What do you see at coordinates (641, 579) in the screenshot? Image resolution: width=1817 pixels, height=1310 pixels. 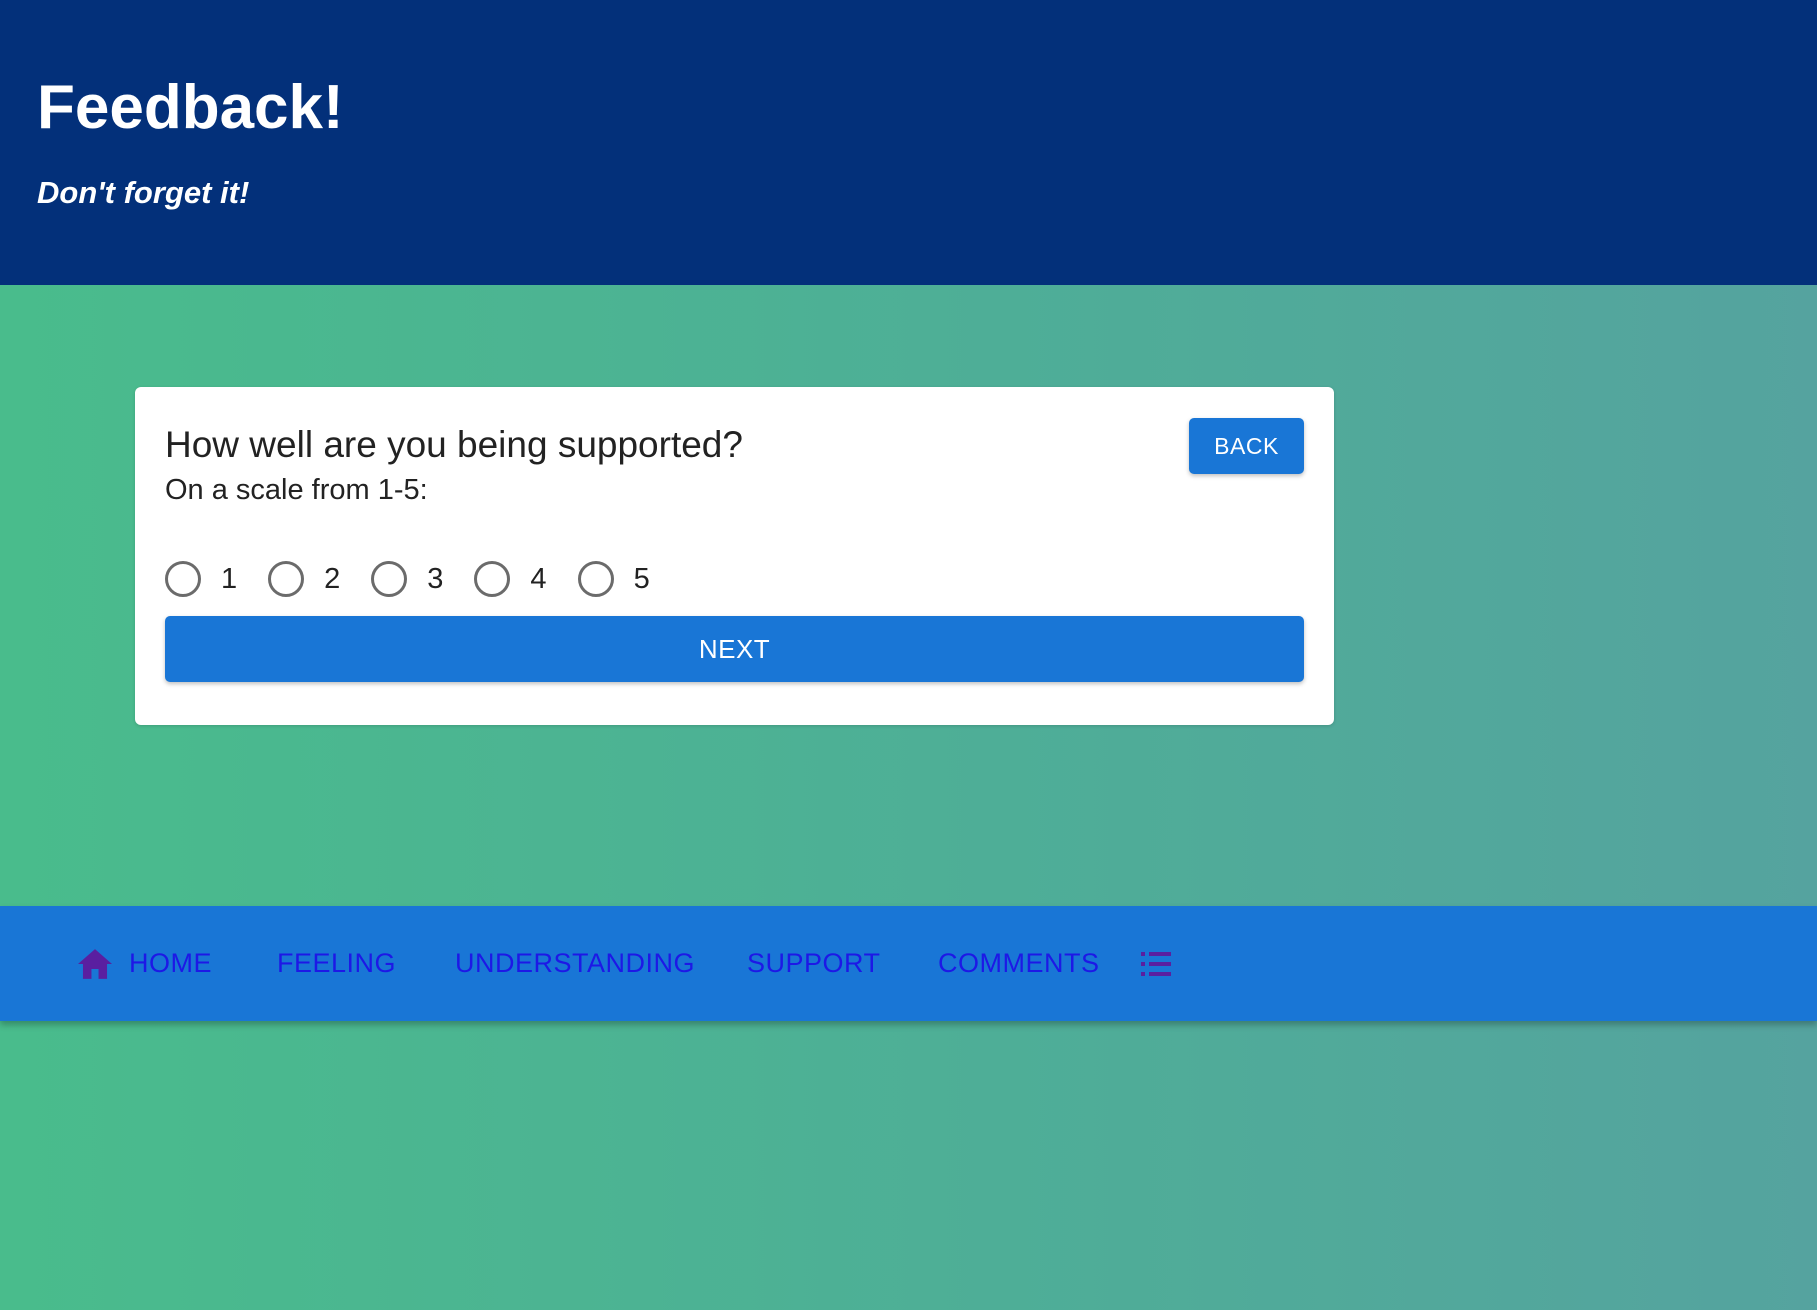 I see `rating-label: 5` at bounding box center [641, 579].